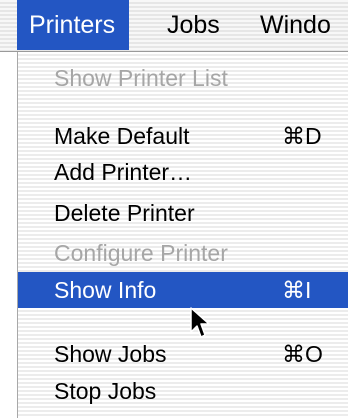  What do you see at coordinates (183, 290) in the screenshot?
I see `menu-item-show-info: Show Info ⌘I` at bounding box center [183, 290].